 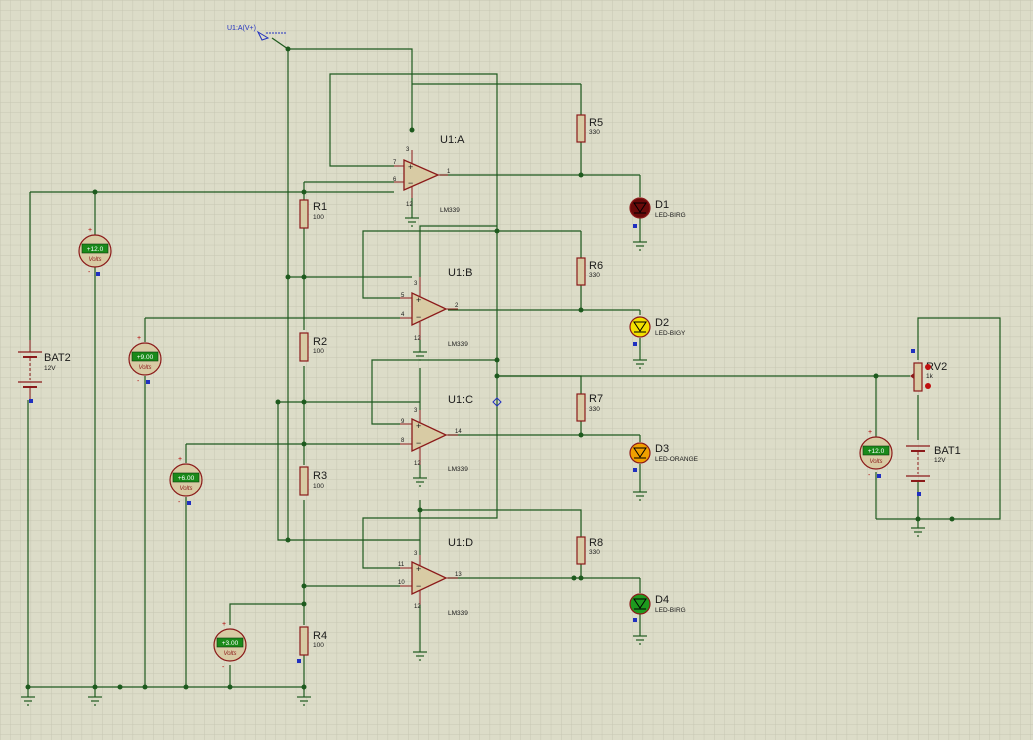 What do you see at coordinates (452, 140) in the screenshot?
I see `opamp-name: U1:A` at bounding box center [452, 140].